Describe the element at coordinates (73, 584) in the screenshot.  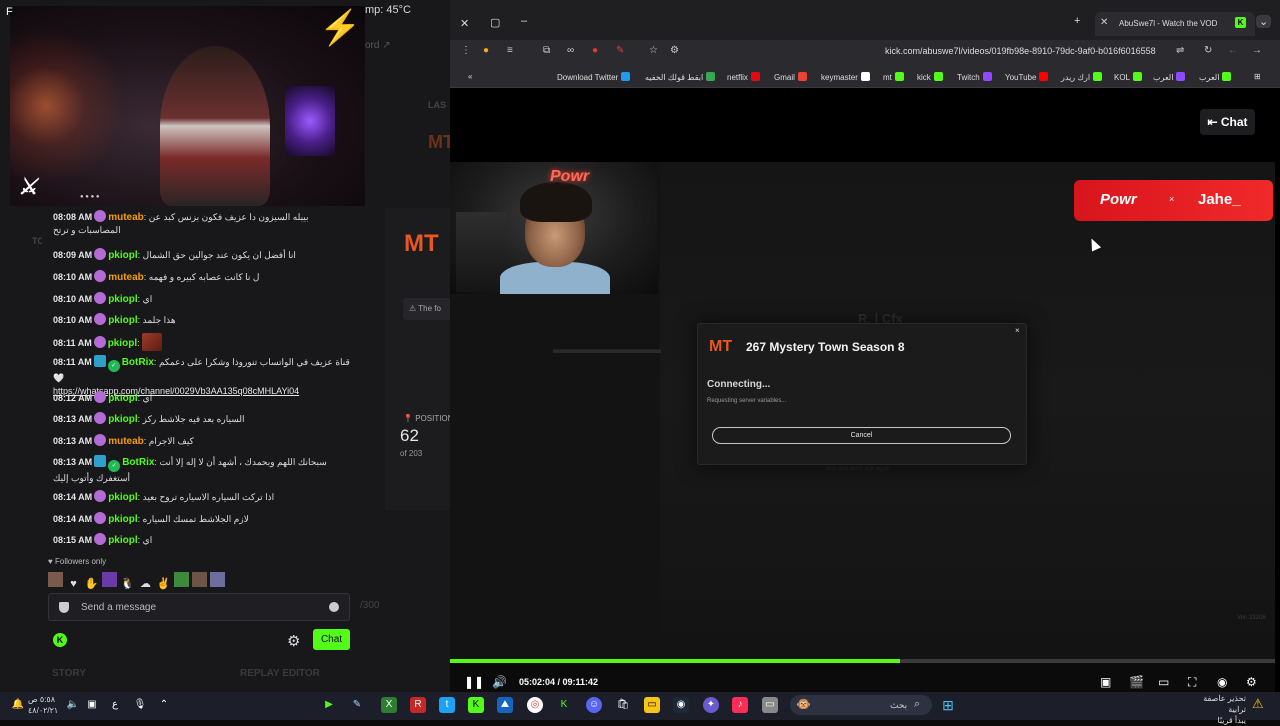
I see `heart-emote-icon: ♥` at that location.